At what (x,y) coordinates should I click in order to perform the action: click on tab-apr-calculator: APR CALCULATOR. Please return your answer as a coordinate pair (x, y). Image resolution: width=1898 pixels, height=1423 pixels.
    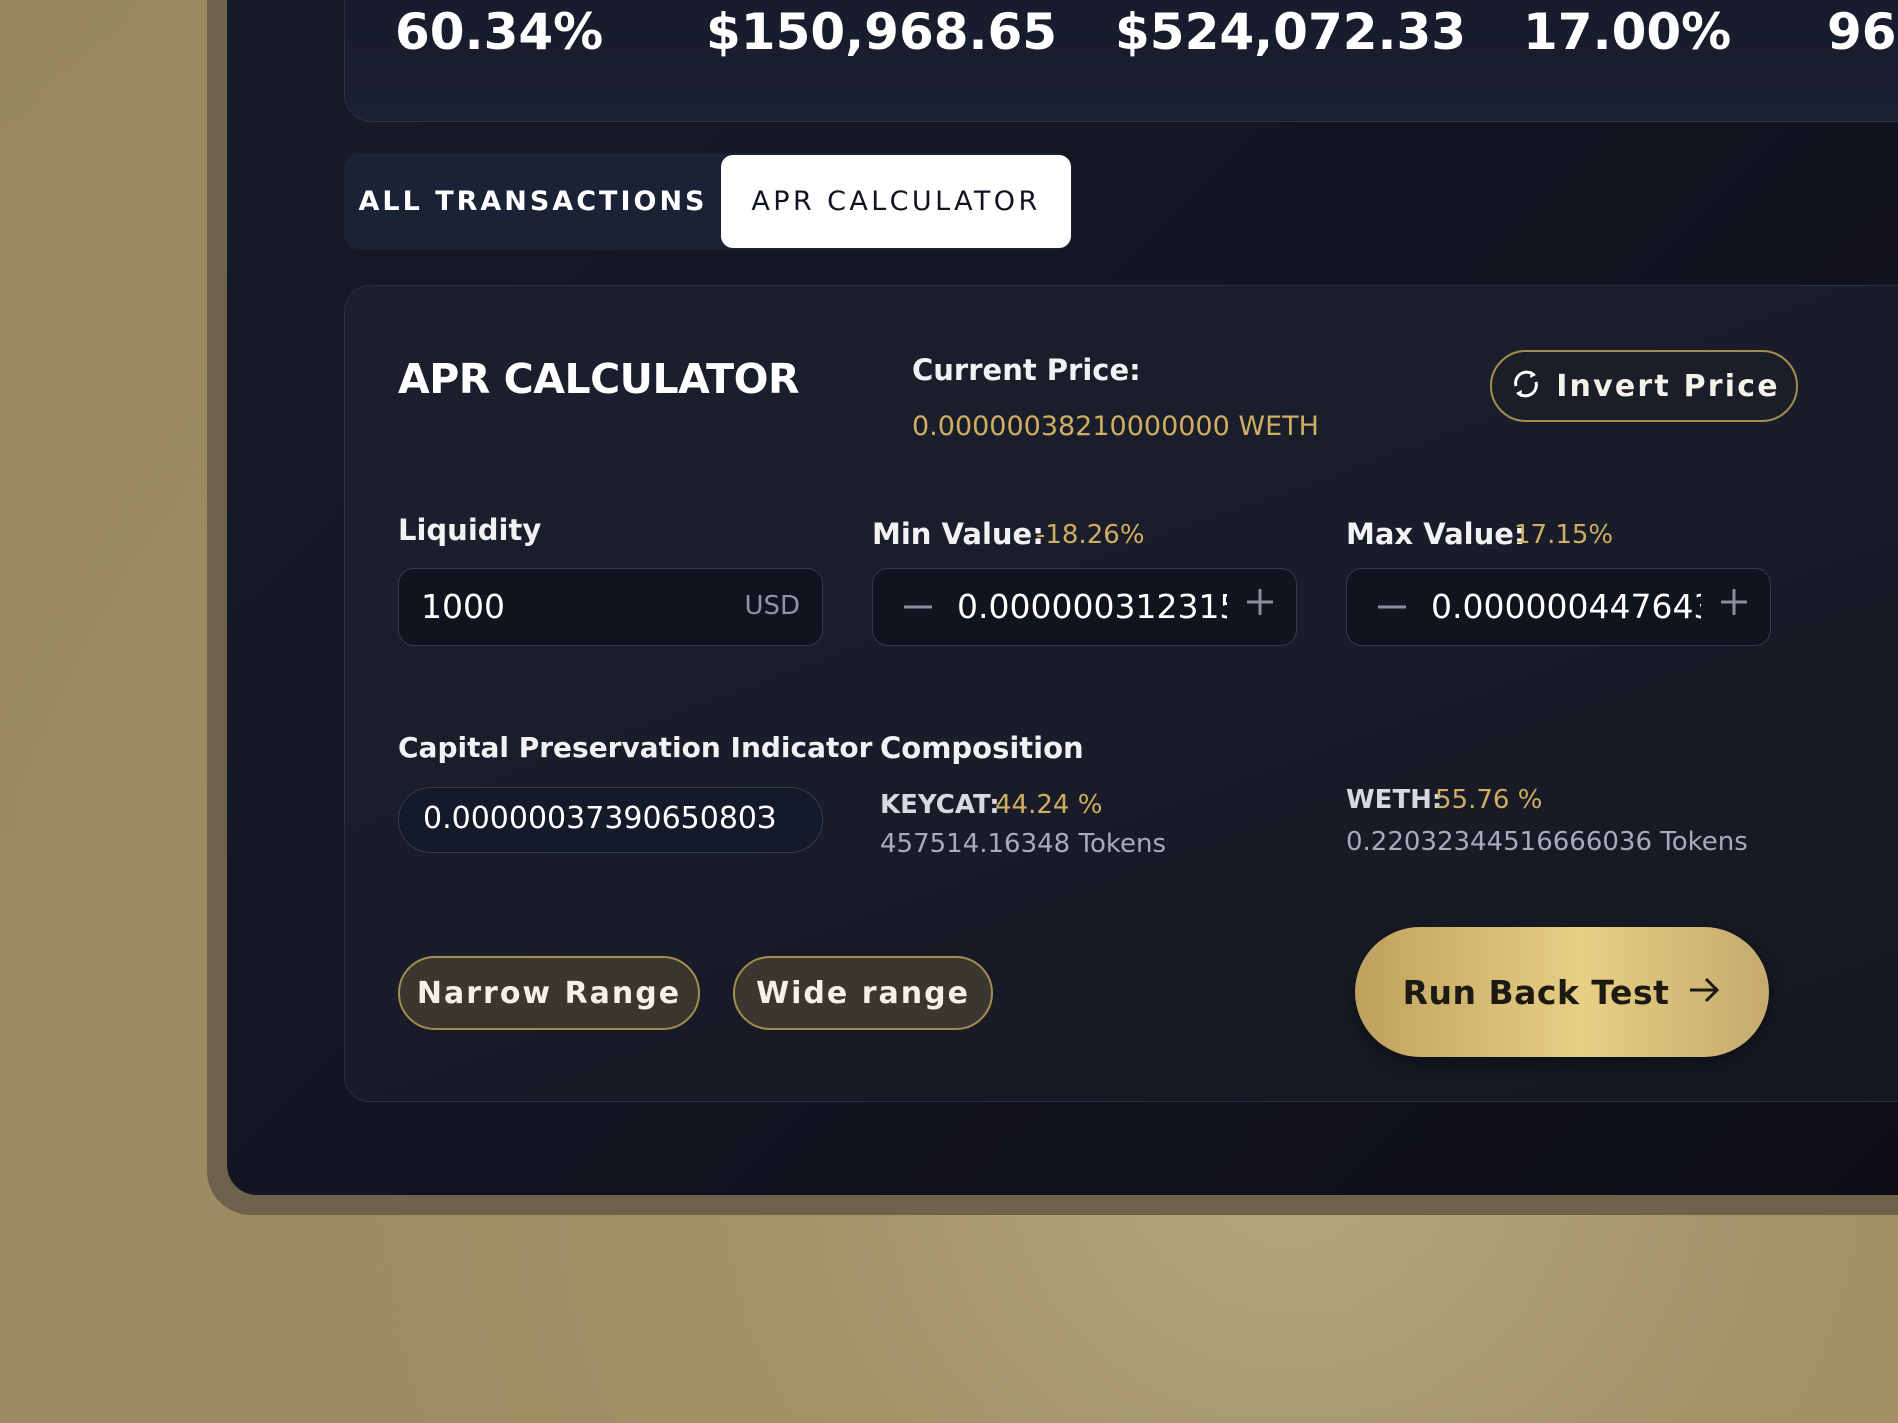
    Looking at the image, I should click on (896, 201).